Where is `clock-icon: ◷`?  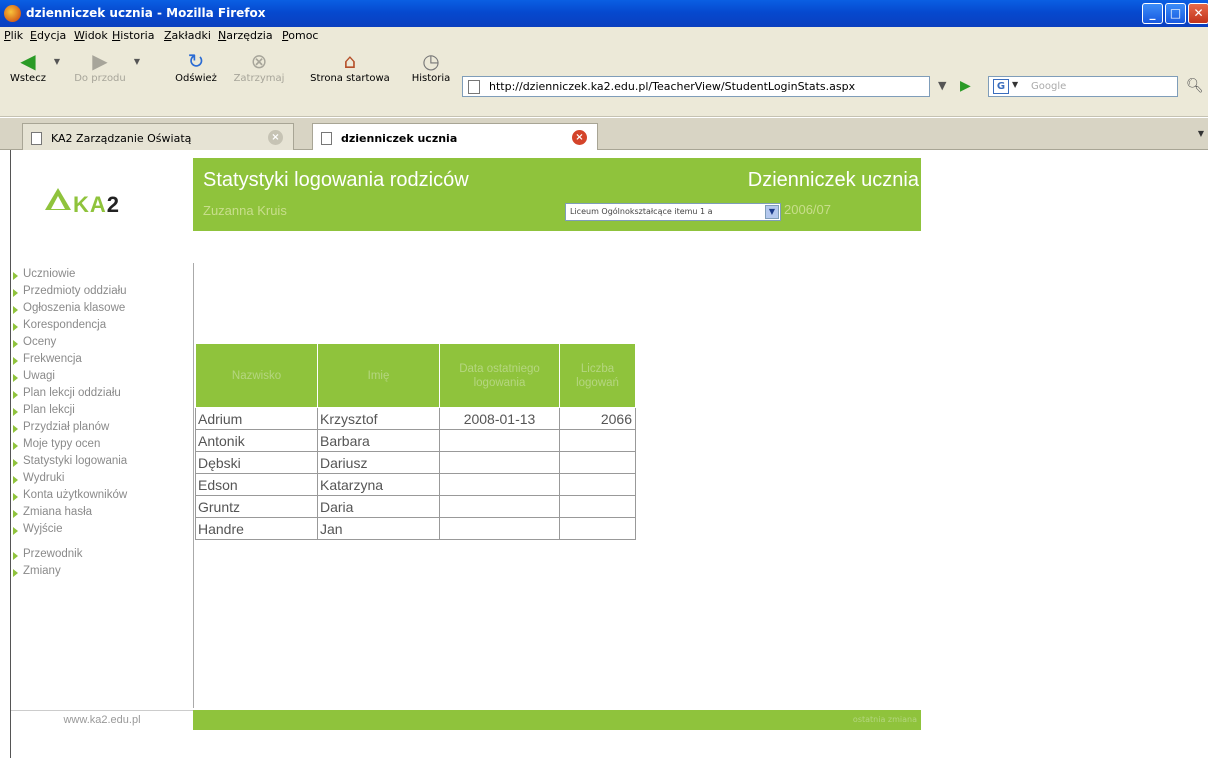
clock-icon: ◷ is located at coordinates (431, 61).